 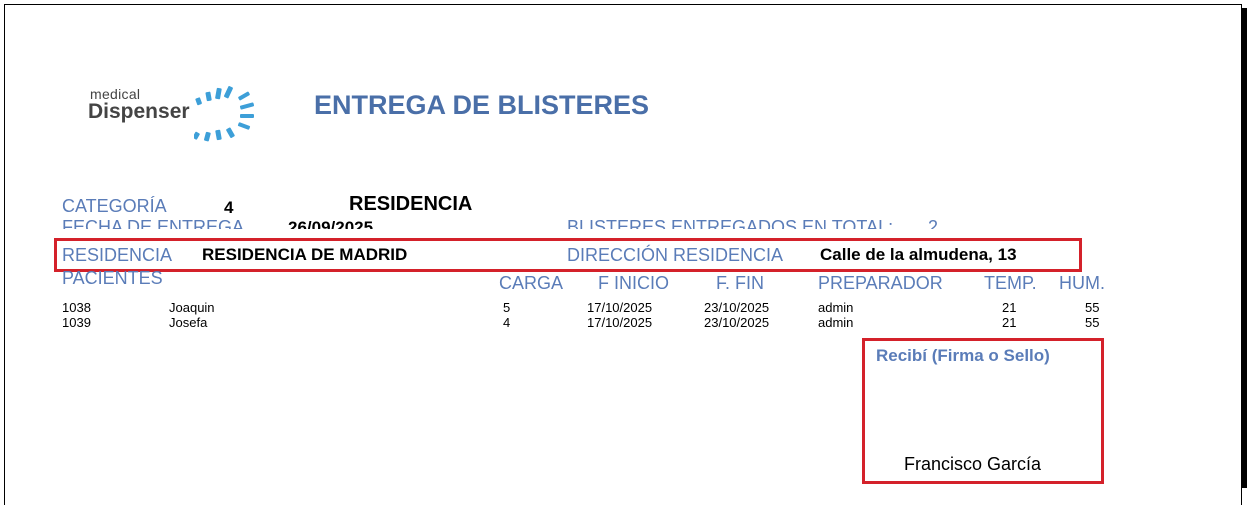 I want to click on logo-swirl-icon, so click(x=224, y=114).